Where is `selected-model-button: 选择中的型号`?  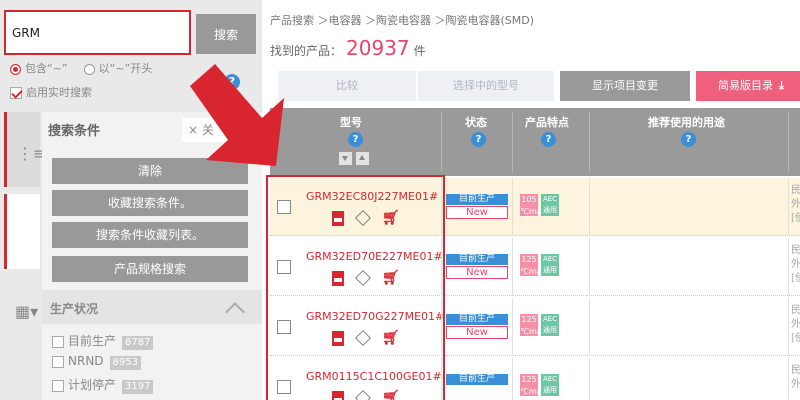 selected-model-button: 选择中的型号 is located at coordinates (486, 86).